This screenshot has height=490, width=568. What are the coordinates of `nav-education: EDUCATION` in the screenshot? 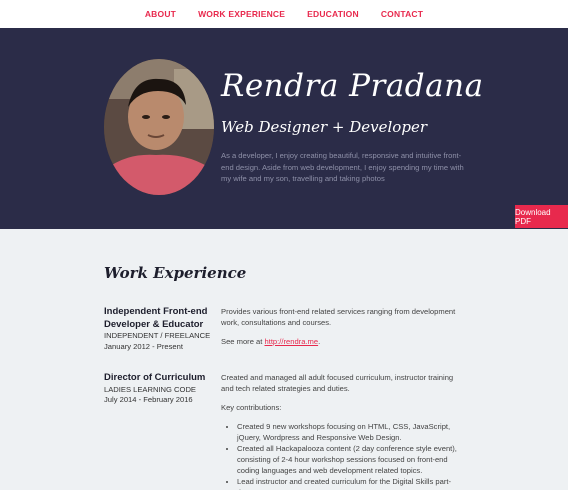 It's located at (333, 14).